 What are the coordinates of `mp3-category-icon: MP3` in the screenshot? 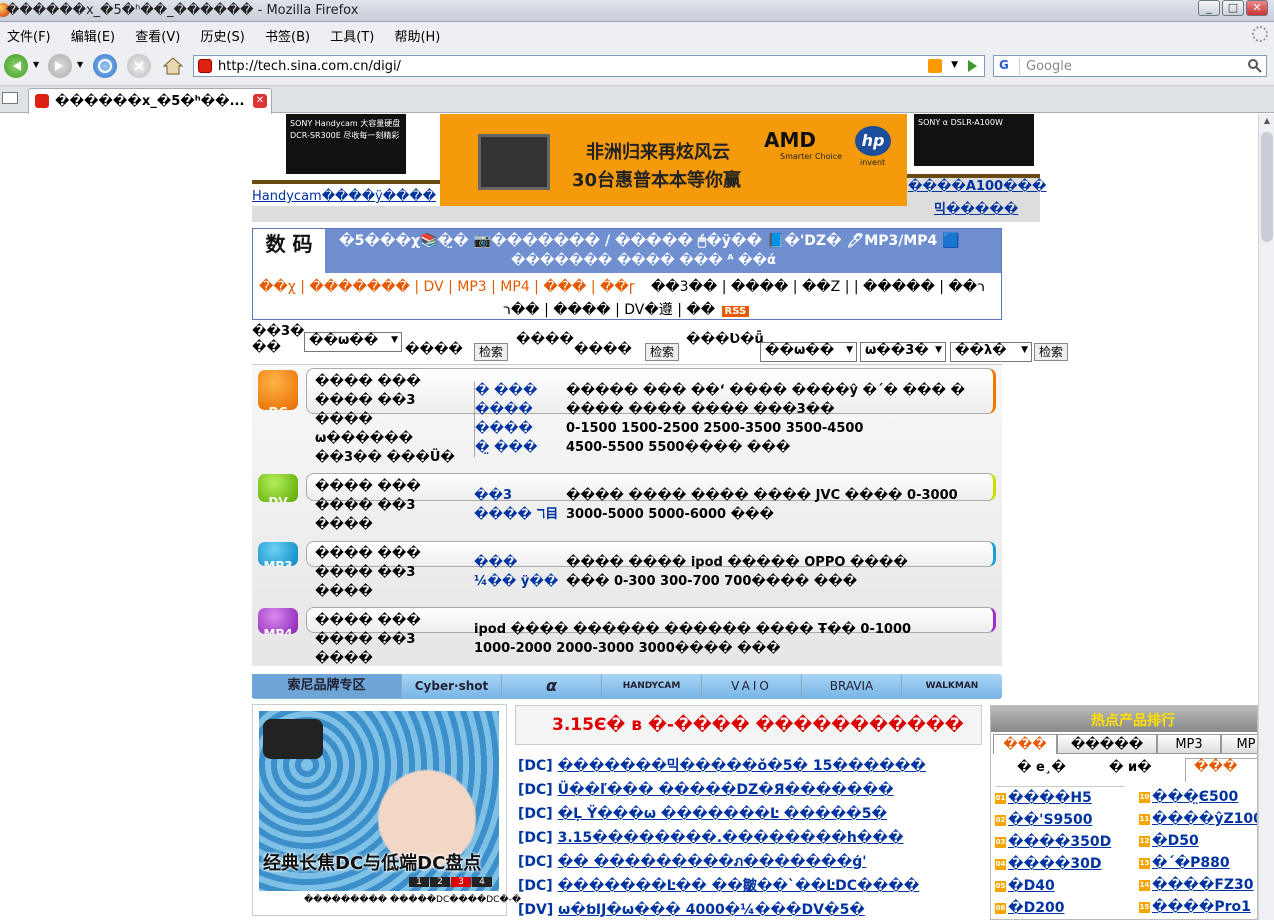 It's located at (278, 554).